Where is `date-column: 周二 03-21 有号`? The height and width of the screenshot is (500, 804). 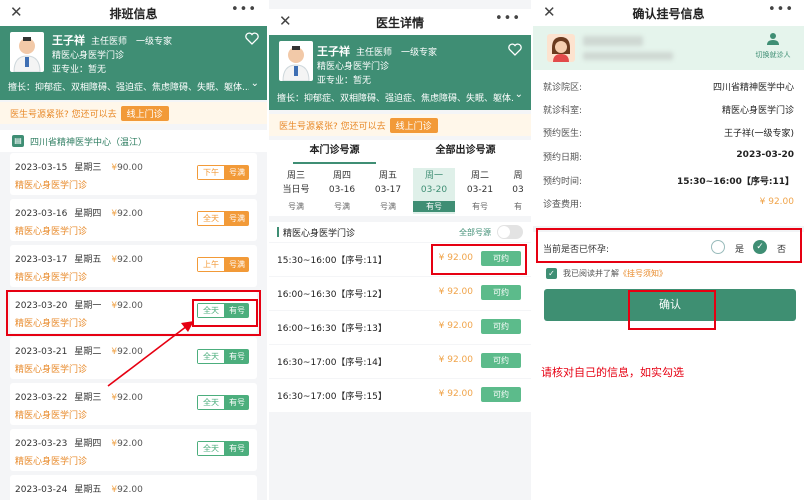 date-column: 周二 03-21 有号 is located at coordinates (480, 191).